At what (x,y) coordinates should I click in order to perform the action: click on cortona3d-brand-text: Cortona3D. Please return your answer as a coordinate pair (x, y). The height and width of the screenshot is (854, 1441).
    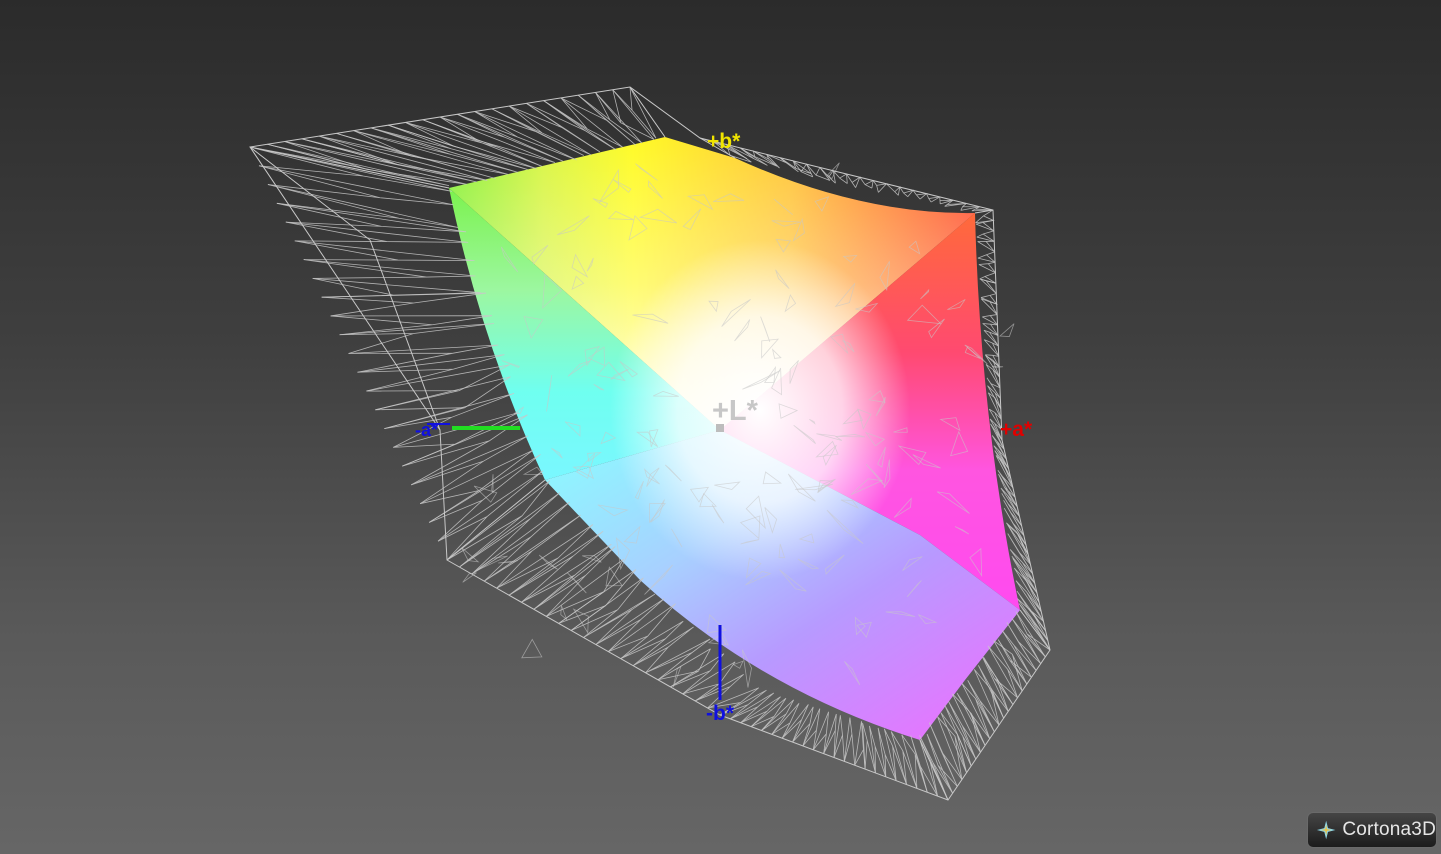
    Looking at the image, I should click on (1389, 829).